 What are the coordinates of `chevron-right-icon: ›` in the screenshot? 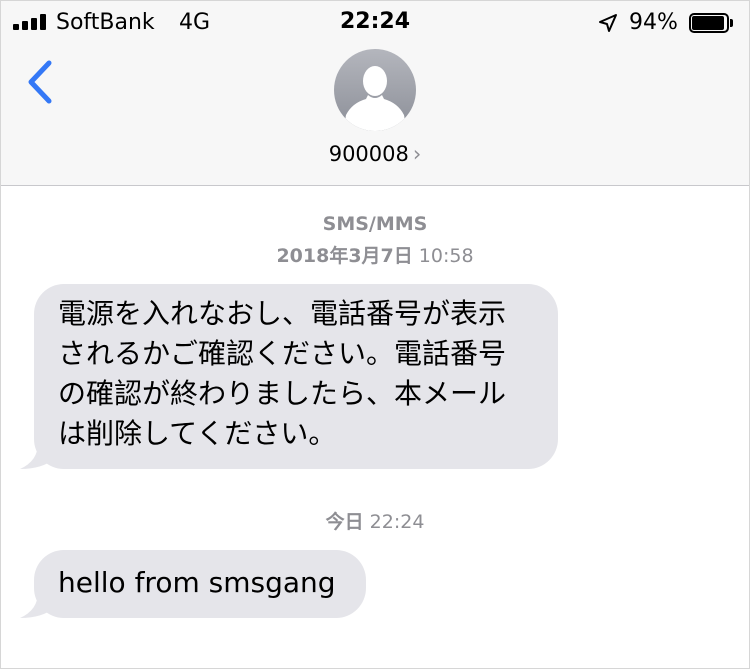 It's located at (417, 154).